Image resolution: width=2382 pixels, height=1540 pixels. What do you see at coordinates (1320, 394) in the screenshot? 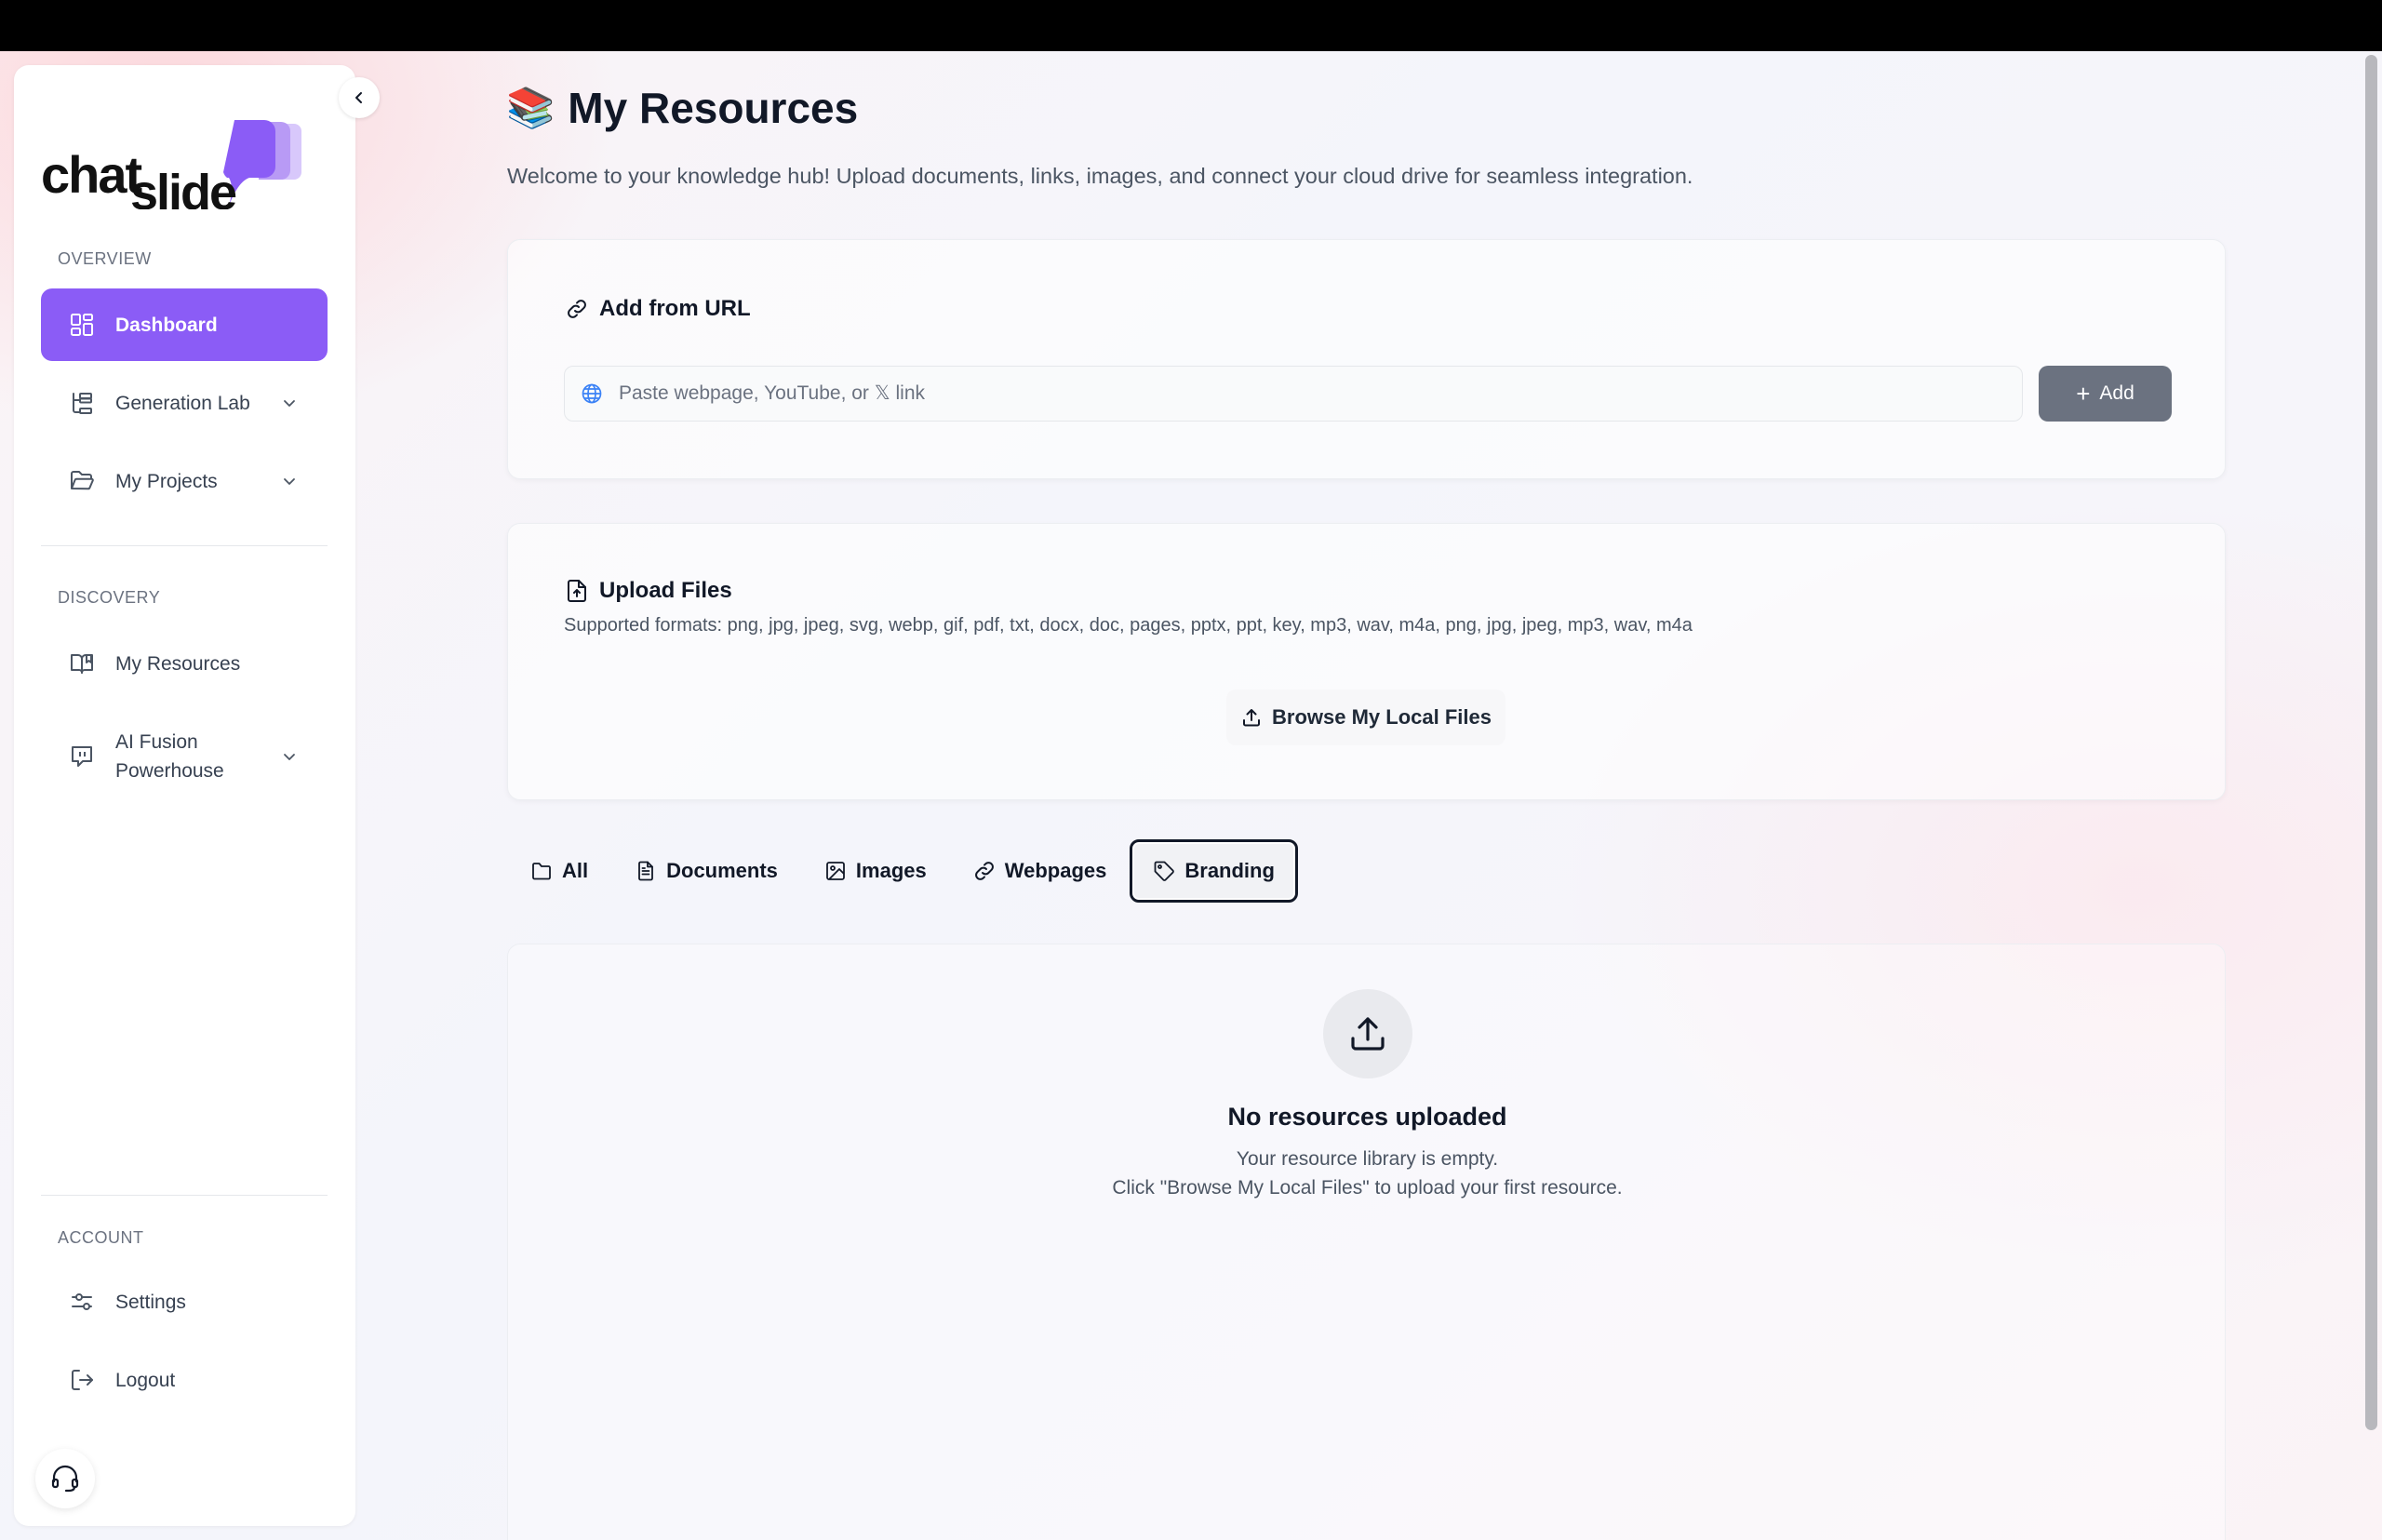
I see `url-input` at bounding box center [1320, 394].